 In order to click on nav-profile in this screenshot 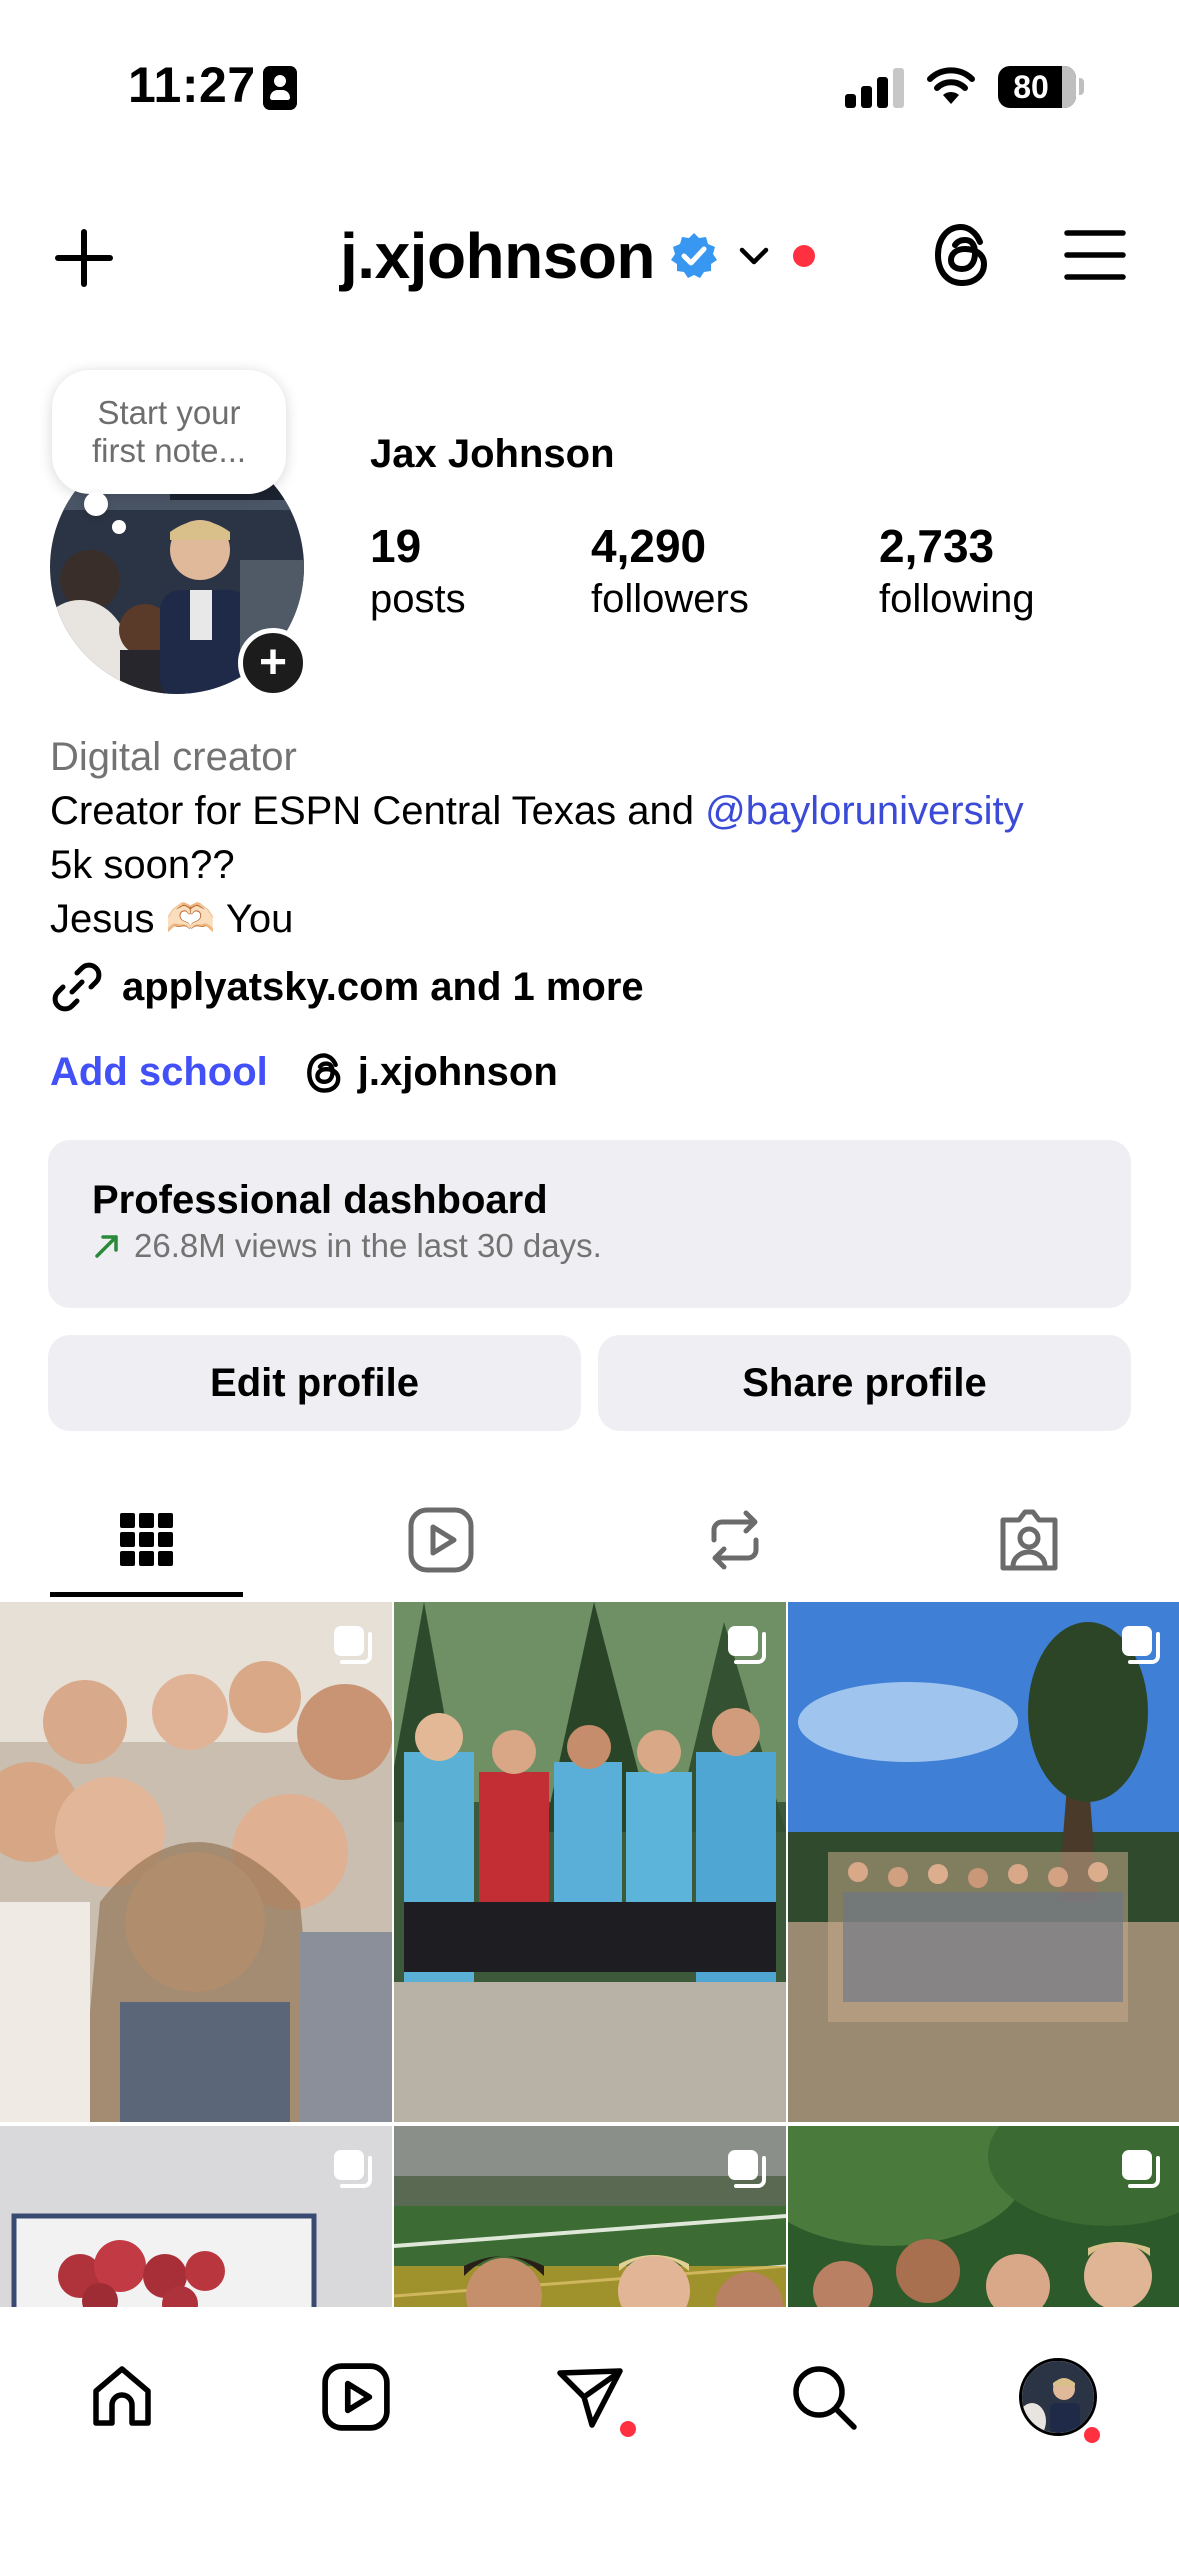, I will do `click(1058, 2397)`.